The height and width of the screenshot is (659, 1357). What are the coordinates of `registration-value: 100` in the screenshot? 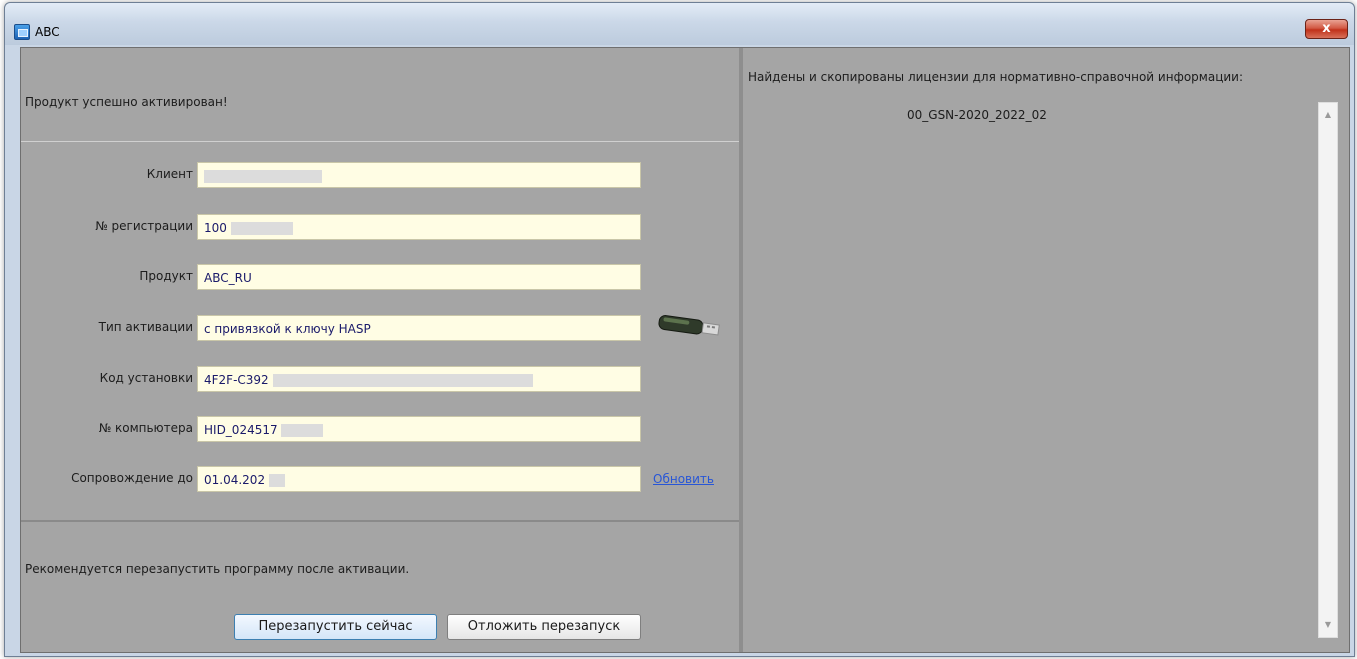 It's located at (215, 228).